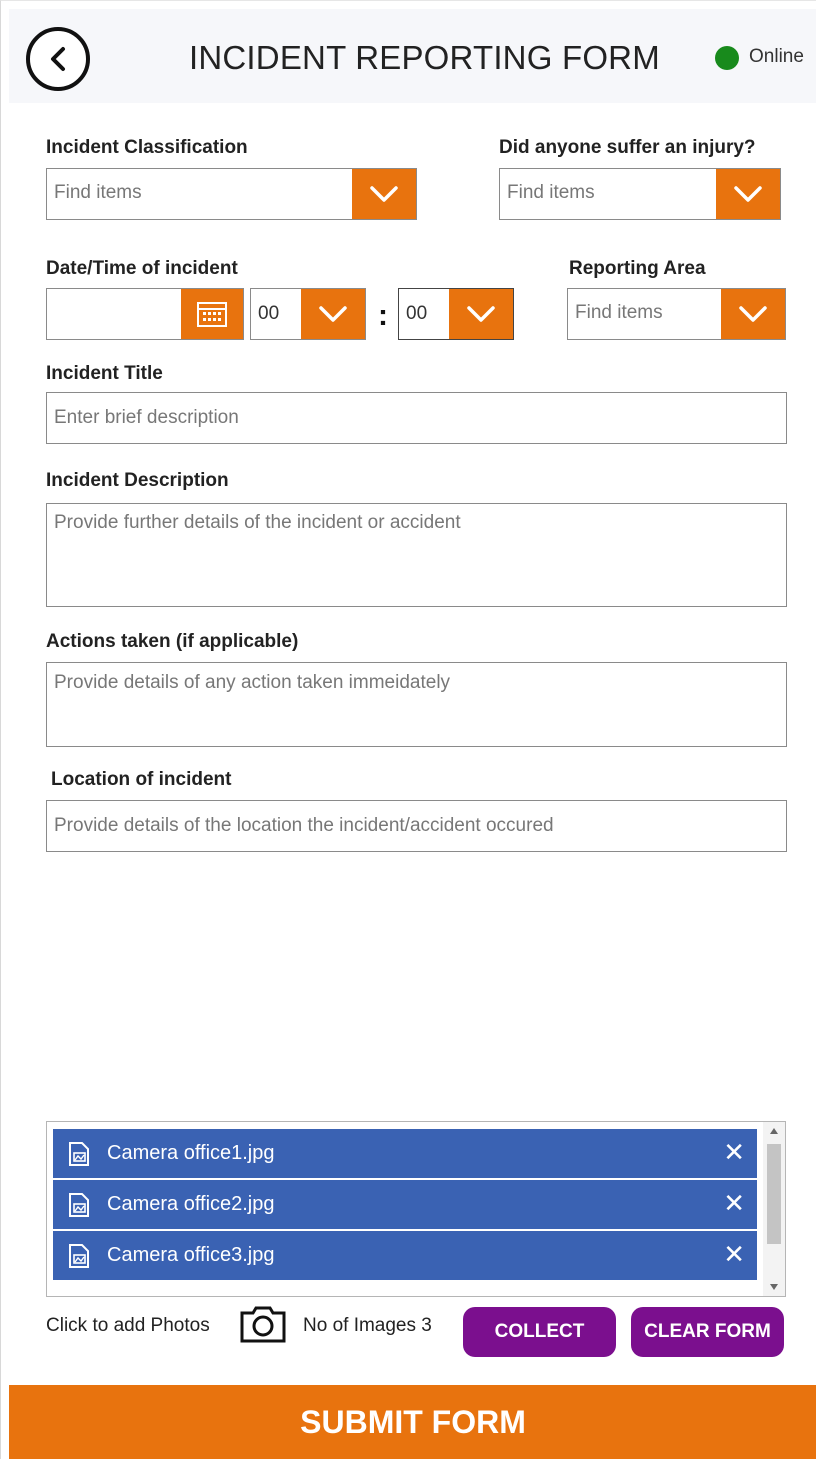 The height and width of the screenshot is (1459, 816). What do you see at coordinates (551, 192) in the screenshot?
I see `injury-placeholder: Find items` at bounding box center [551, 192].